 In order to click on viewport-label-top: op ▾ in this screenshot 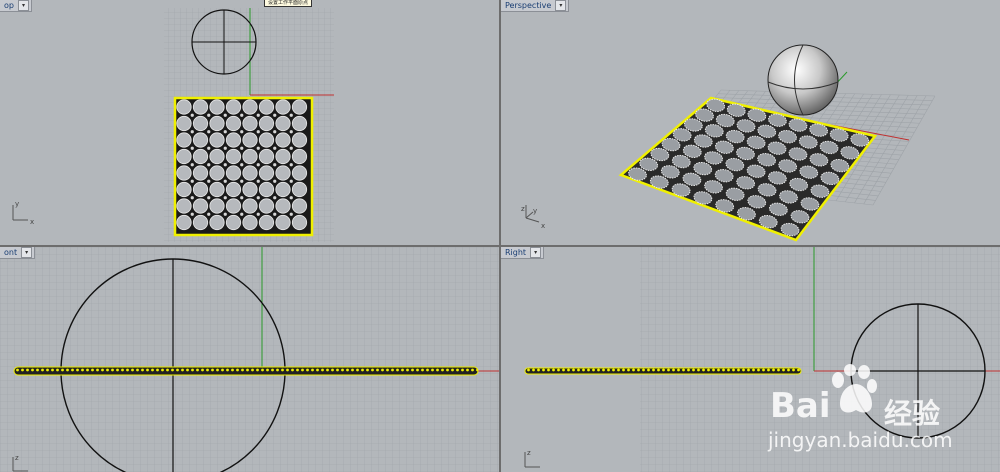, I will do `click(16, 6)`.